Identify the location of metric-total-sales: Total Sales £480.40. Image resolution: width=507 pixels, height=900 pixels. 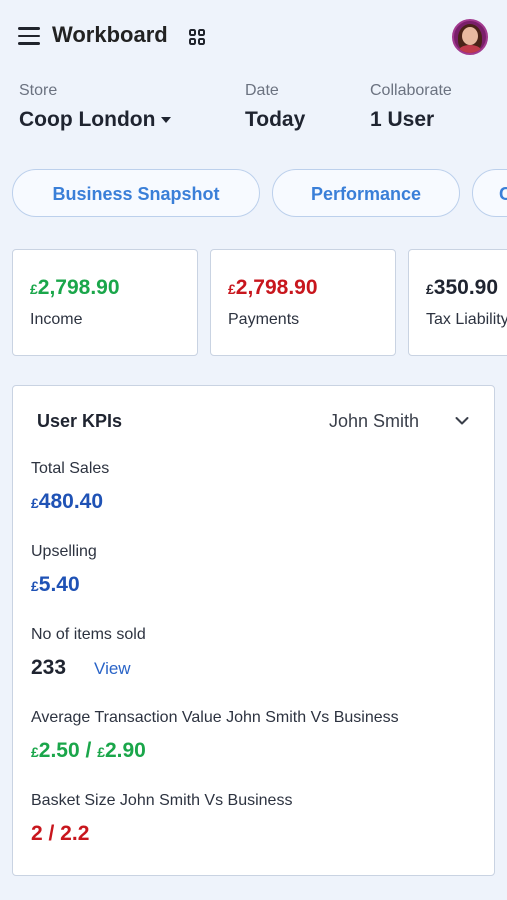
(70, 487).